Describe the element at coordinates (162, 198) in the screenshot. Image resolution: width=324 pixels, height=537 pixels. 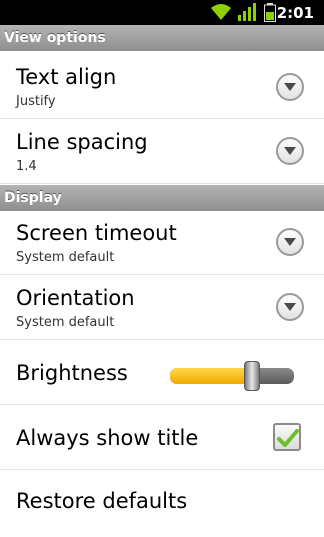
I see `section-header-display: Display` at that location.